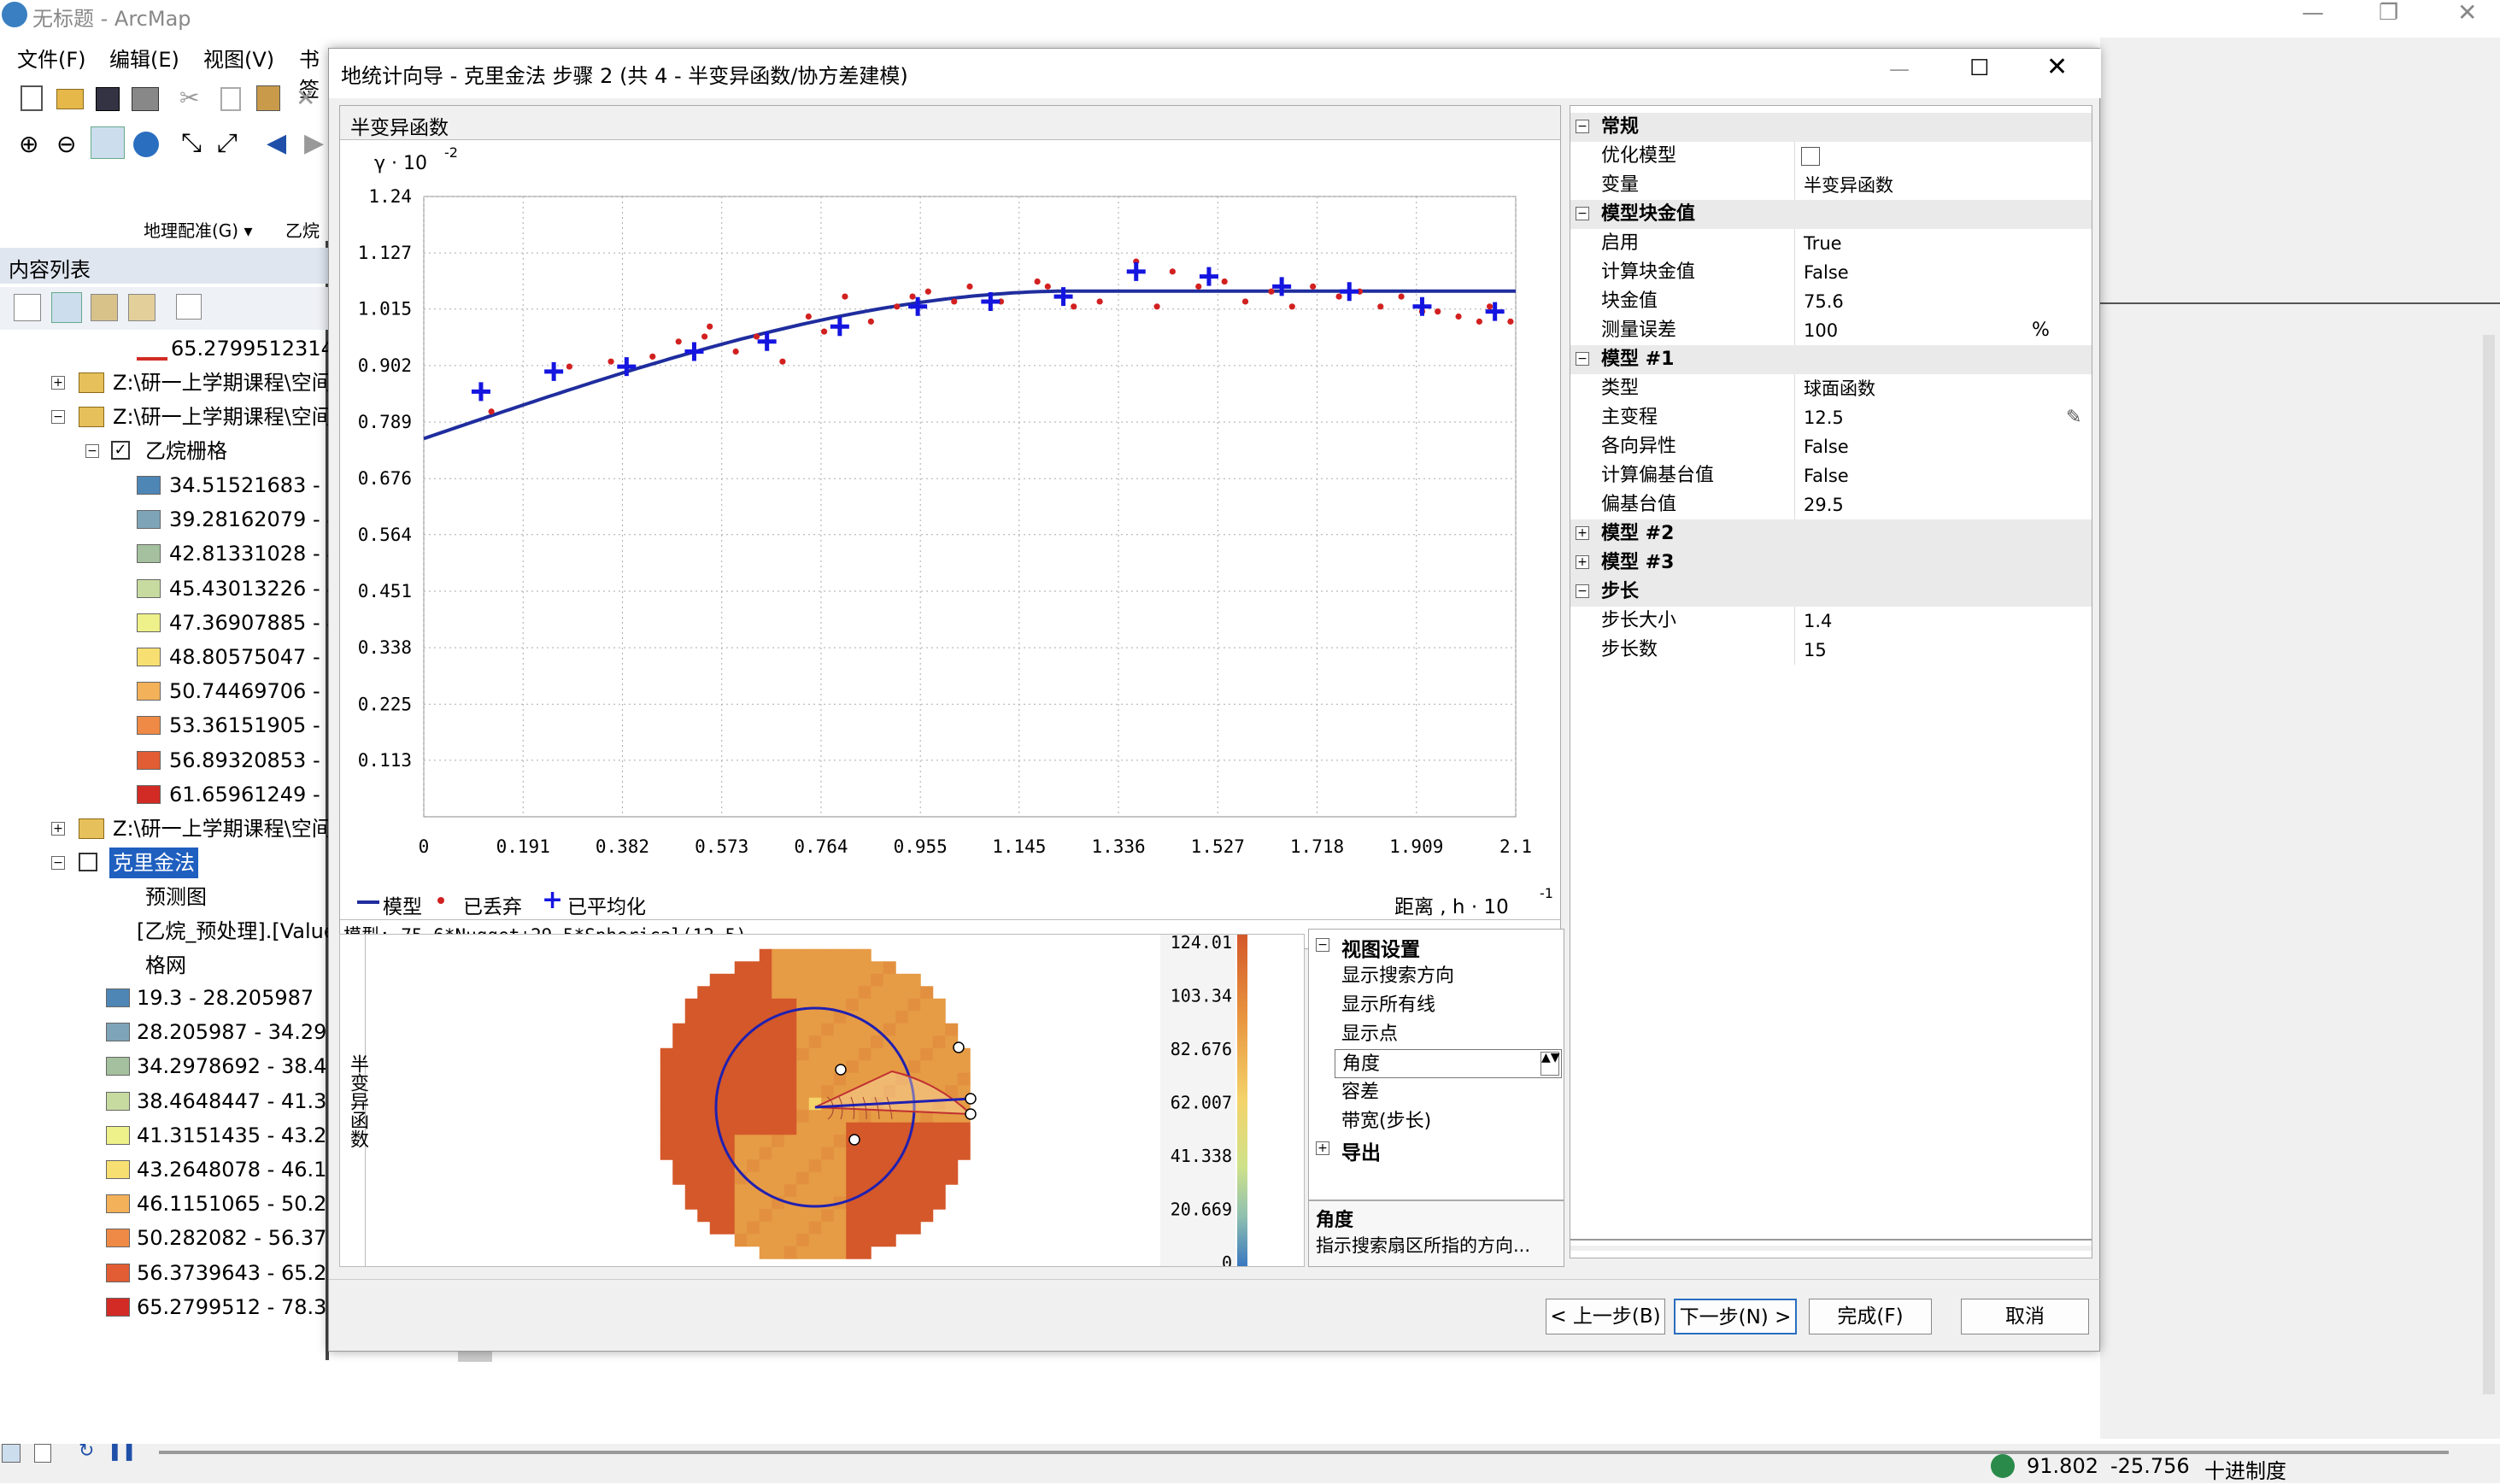 Image resolution: width=2500 pixels, height=1484 pixels. I want to click on edit-range-icon: ✎, so click(2074, 417).